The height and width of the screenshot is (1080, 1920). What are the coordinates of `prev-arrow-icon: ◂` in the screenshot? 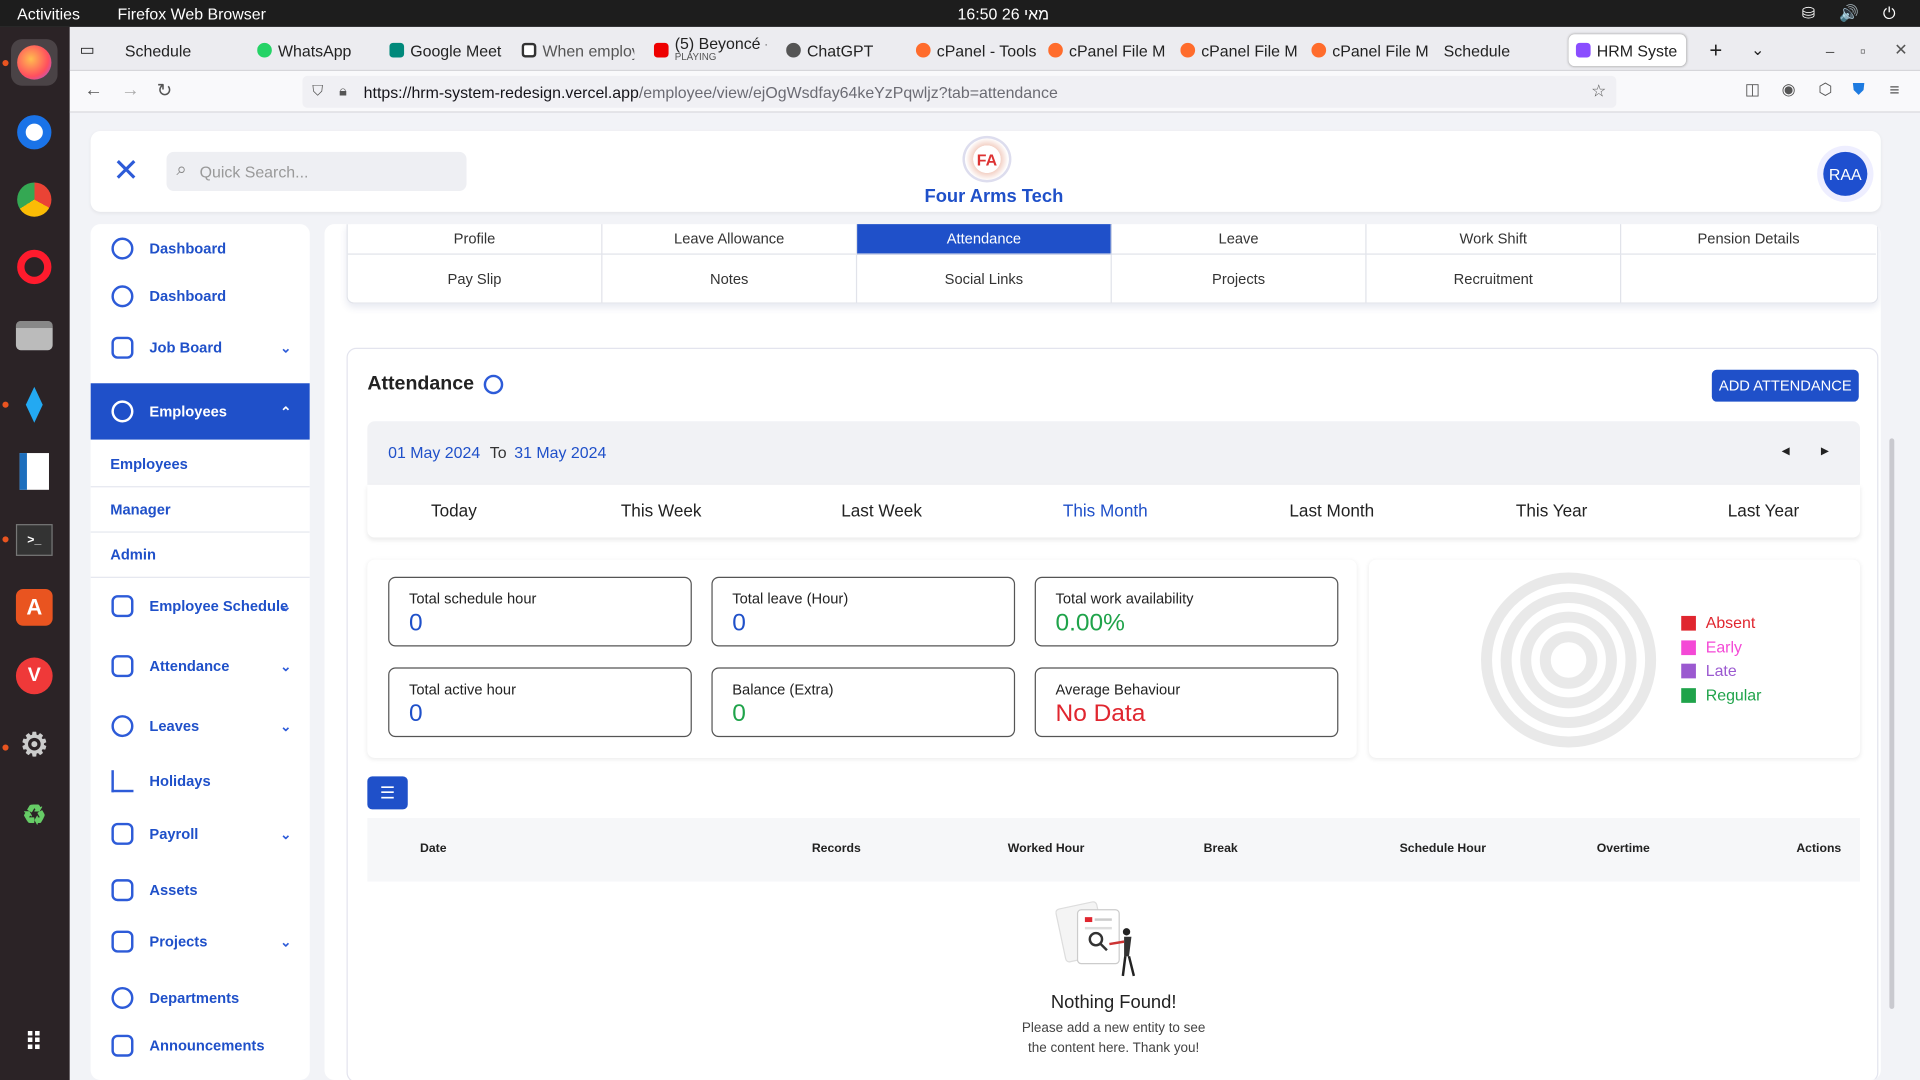 It's located at (1786, 451).